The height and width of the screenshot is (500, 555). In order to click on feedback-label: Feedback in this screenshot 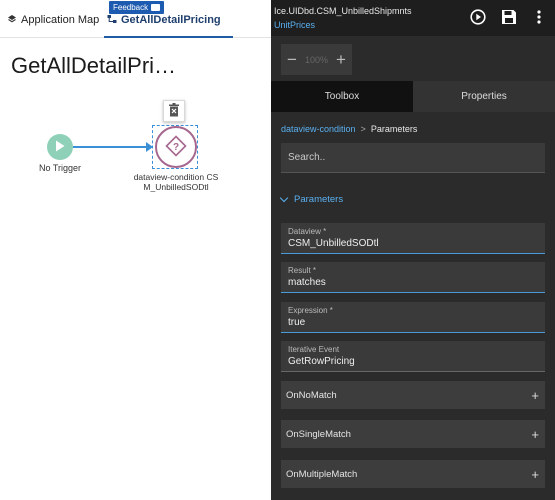, I will do `click(131, 7)`.